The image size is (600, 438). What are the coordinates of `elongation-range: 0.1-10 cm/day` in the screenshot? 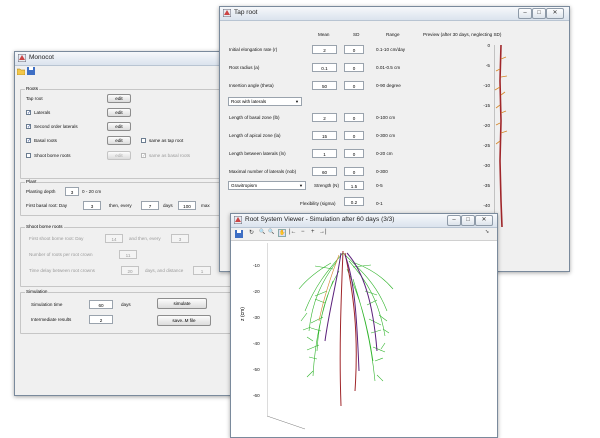 It's located at (391, 49).